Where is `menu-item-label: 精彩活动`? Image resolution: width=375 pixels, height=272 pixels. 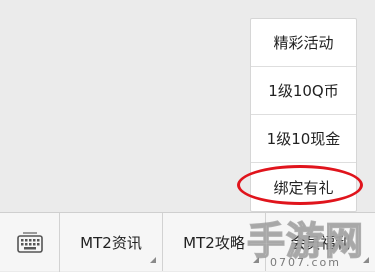
menu-item-label: 精彩活动 is located at coordinates (303, 43).